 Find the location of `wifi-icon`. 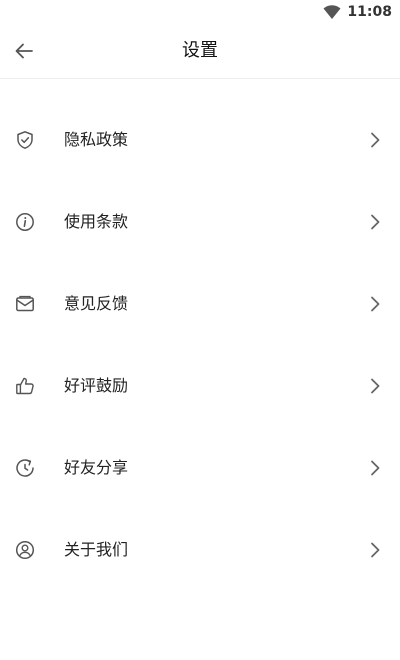

wifi-icon is located at coordinates (332, 12).